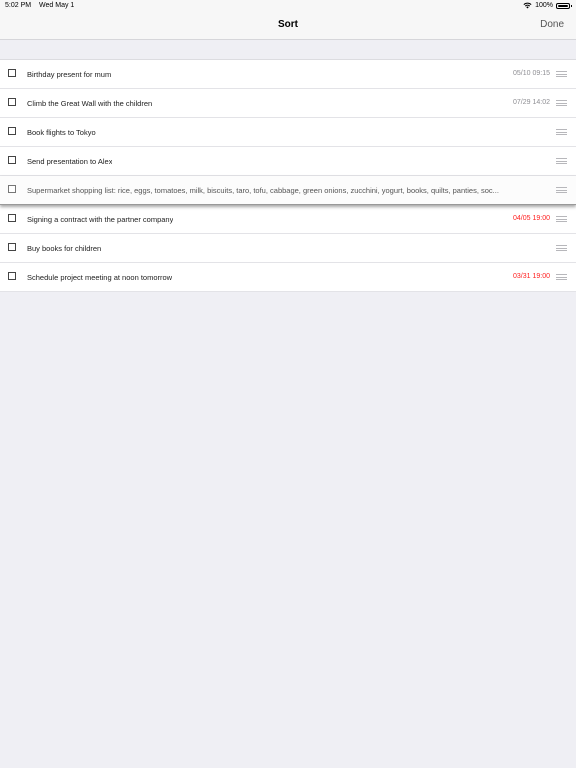  What do you see at coordinates (564, 5) in the screenshot?
I see `battery-icon` at bounding box center [564, 5].